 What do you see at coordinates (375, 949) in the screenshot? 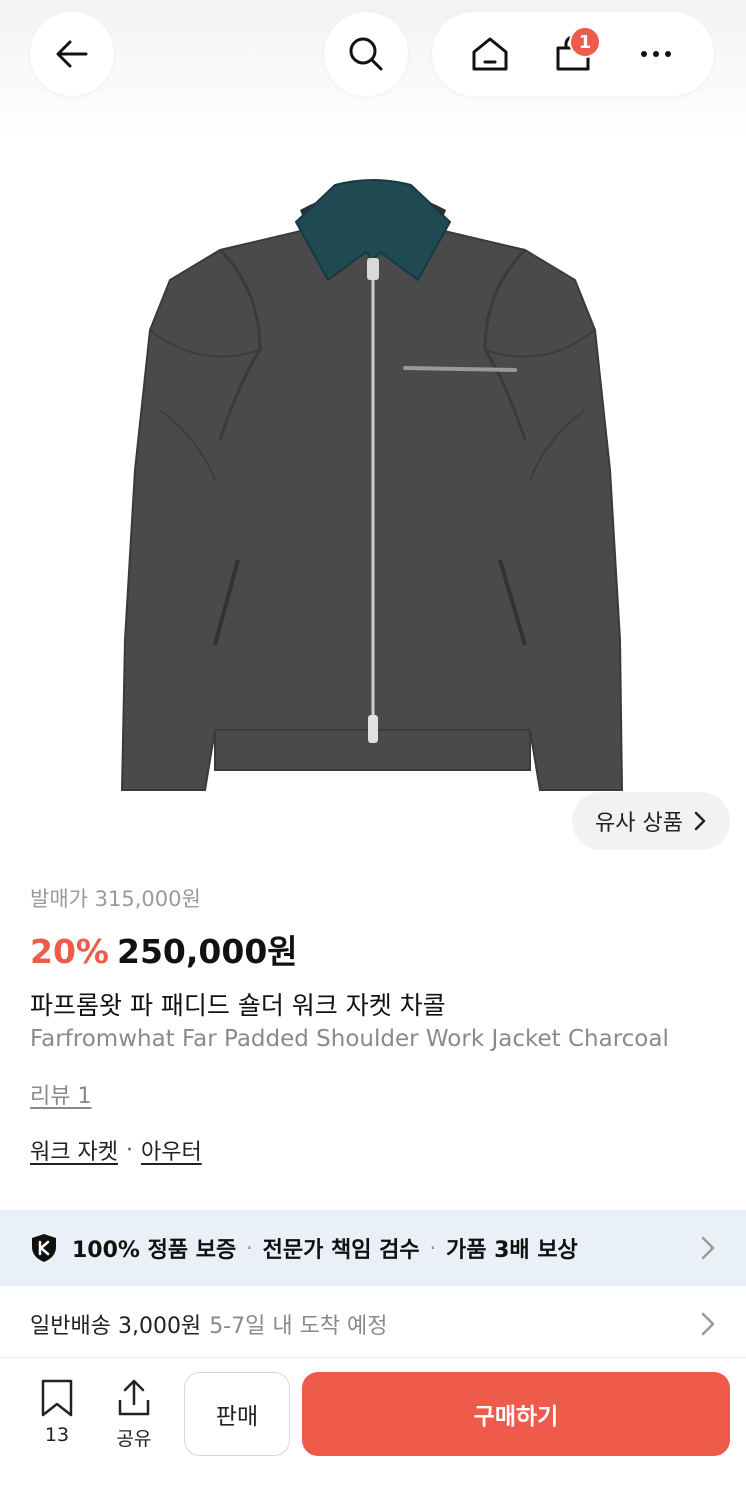
I see `price-row: 20% 250,000원` at bounding box center [375, 949].